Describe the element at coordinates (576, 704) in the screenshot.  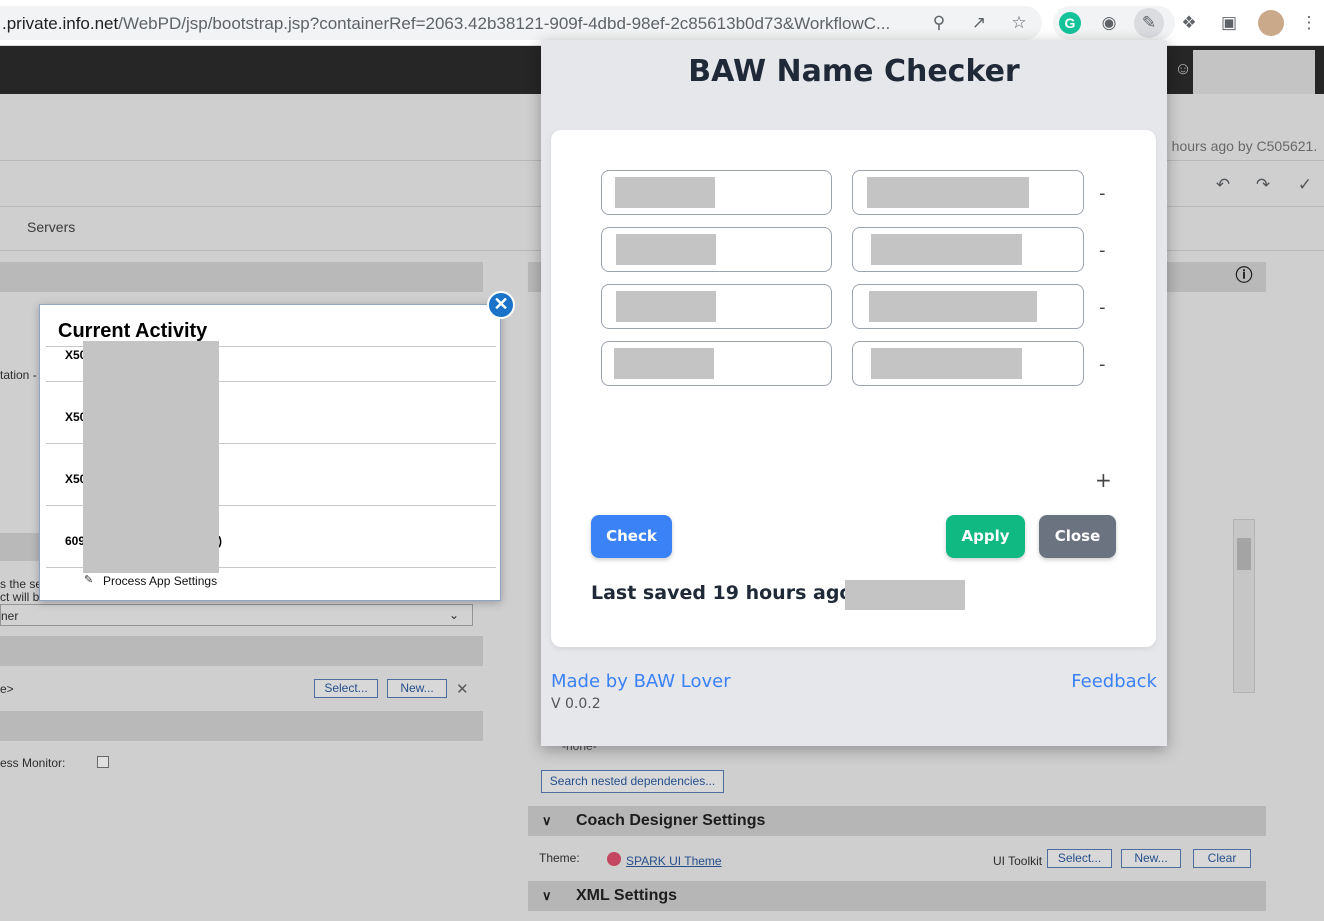
I see `version-label: V 0.0.2` at that location.